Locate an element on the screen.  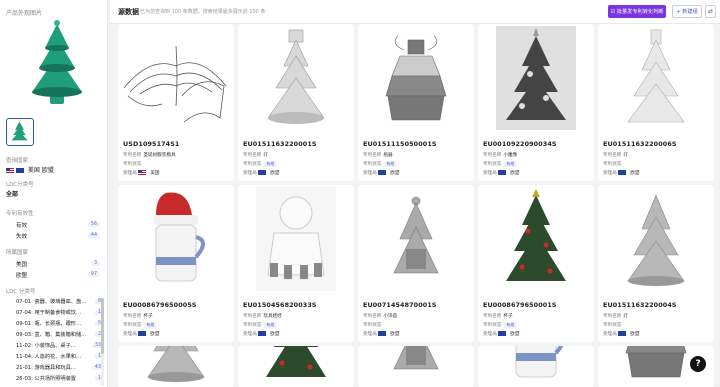
patent-id: EU0071454870001S is located at coordinates (400, 305).